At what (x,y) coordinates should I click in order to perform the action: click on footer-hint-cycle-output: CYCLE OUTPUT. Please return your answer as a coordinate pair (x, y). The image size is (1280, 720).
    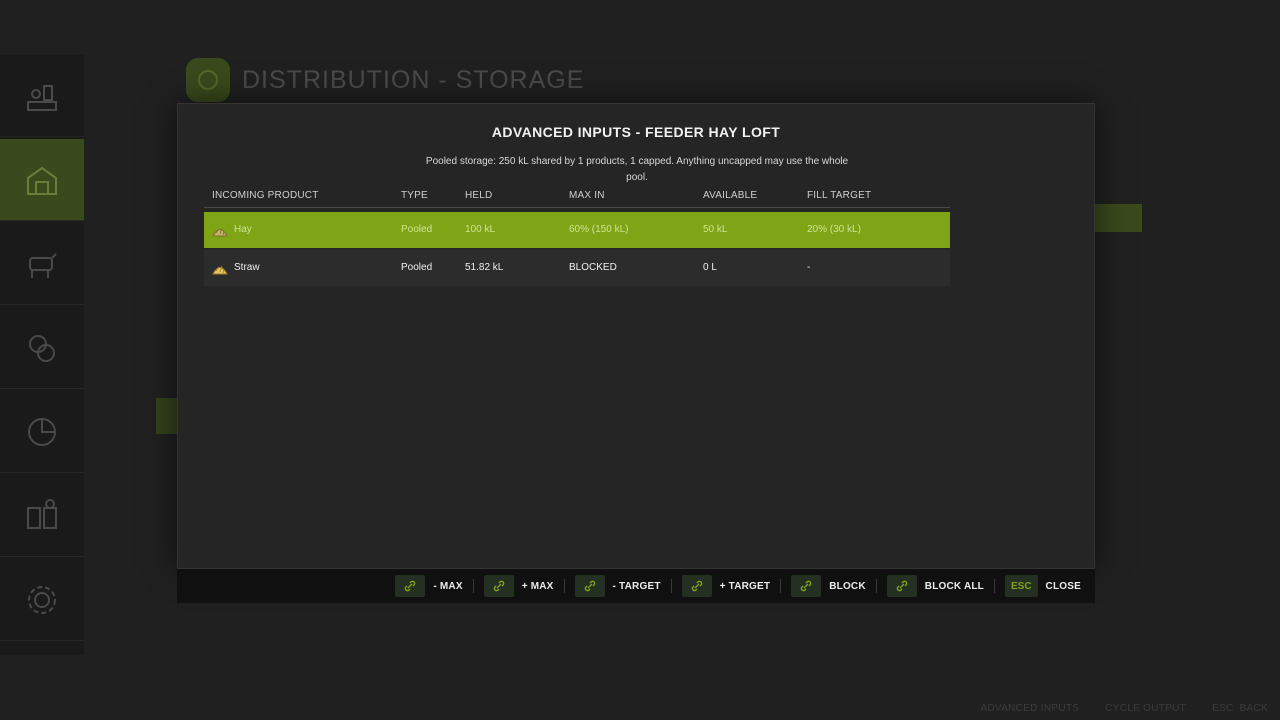
    Looking at the image, I should click on (1145, 708).